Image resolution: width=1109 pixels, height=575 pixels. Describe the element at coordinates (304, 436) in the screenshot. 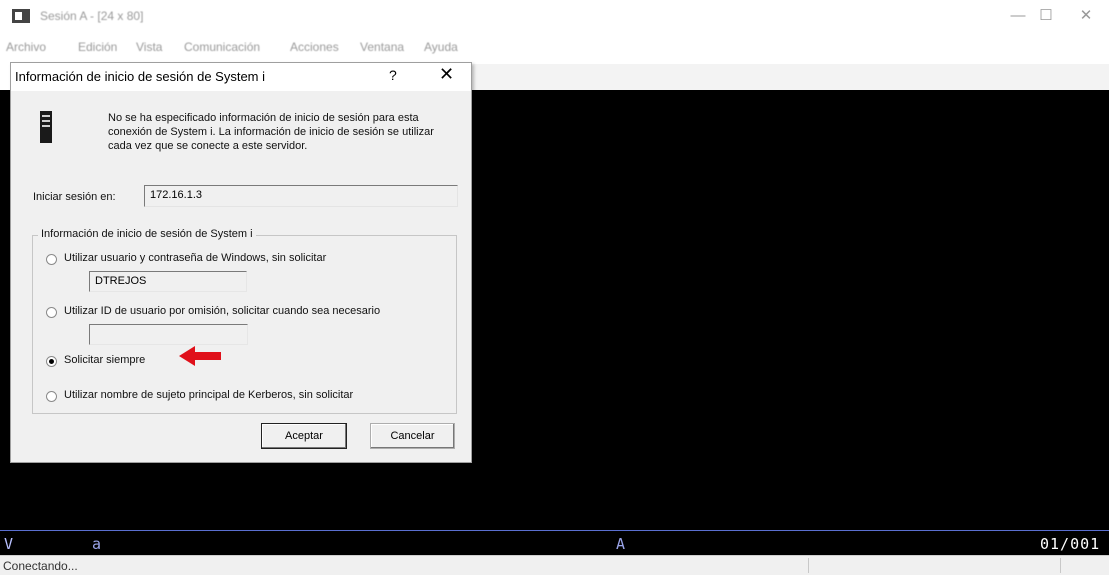

I see `accept-button: Aceptar` at that location.